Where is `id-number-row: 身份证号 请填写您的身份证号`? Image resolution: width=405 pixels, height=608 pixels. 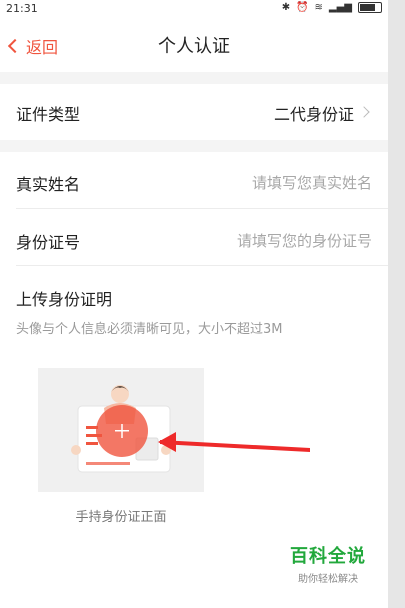
id-number-row: 身份证号 请填写您的身份证号 is located at coordinates (194, 237).